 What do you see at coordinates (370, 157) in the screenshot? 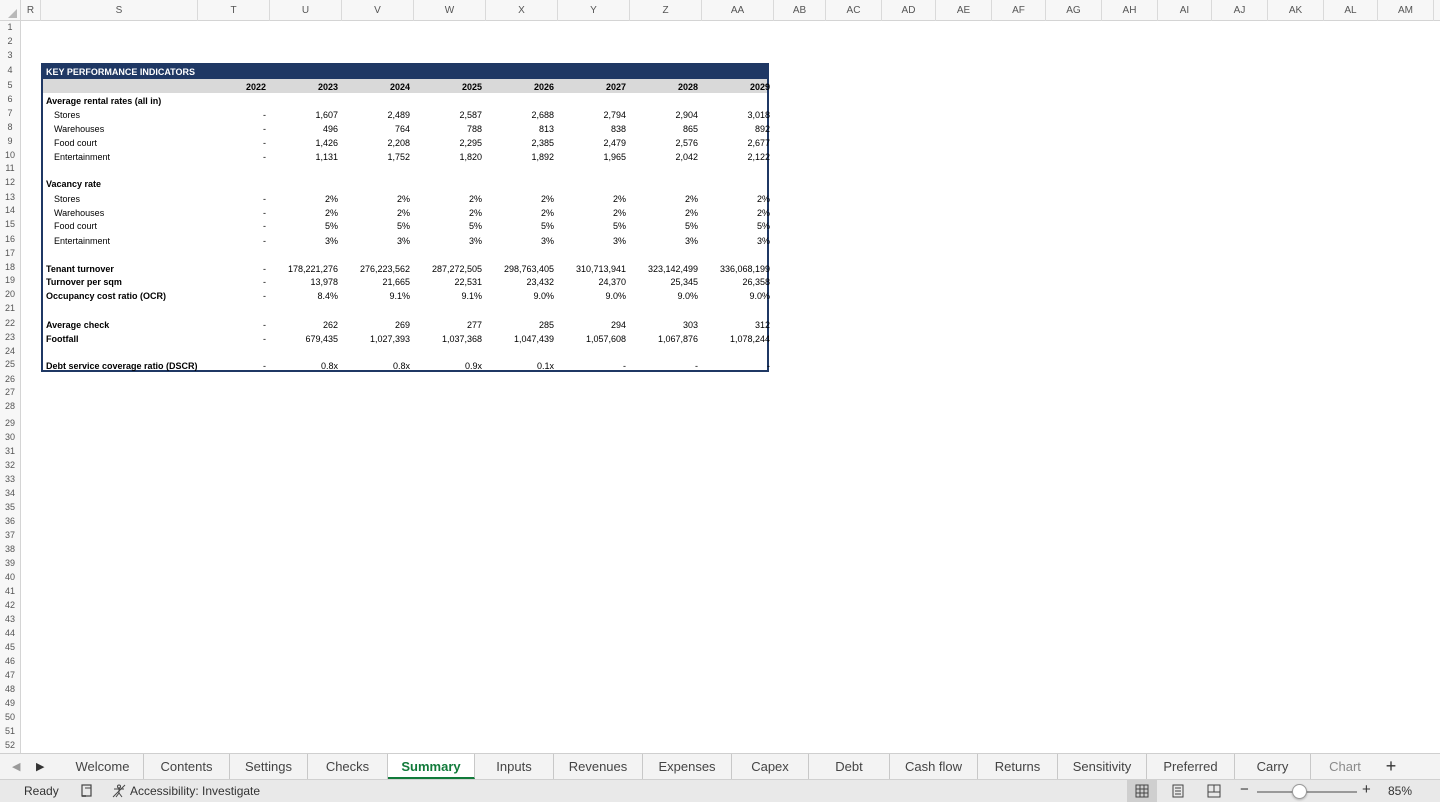
I see `kpi-value-cell: 1,752` at bounding box center [370, 157].